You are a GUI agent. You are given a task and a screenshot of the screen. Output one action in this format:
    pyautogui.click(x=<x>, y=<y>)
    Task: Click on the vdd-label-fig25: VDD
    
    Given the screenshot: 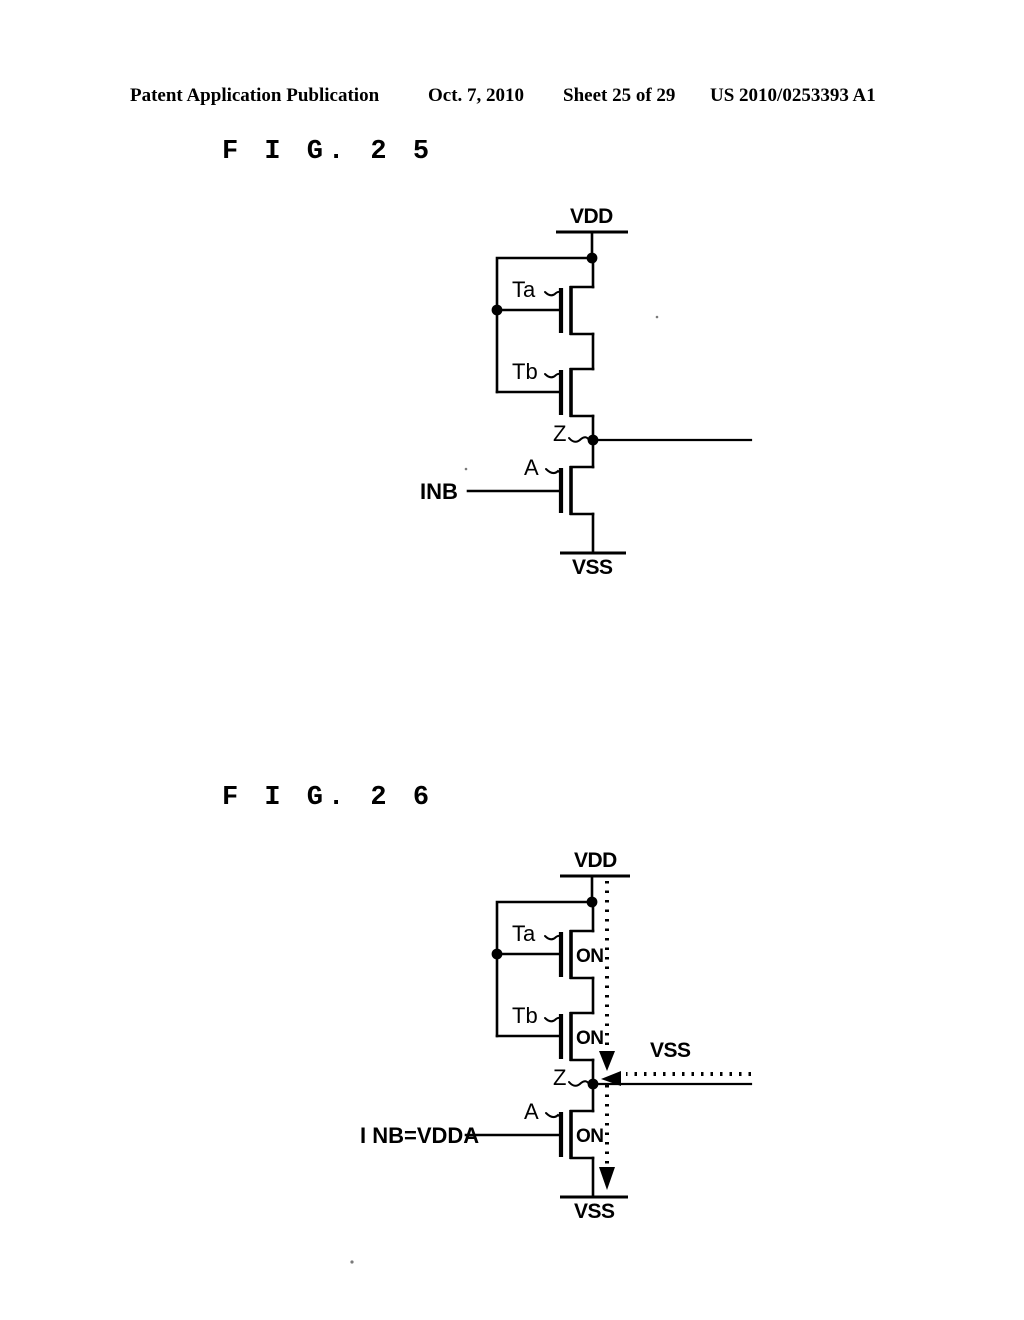 What is the action you would take?
    pyautogui.click(x=591, y=216)
    